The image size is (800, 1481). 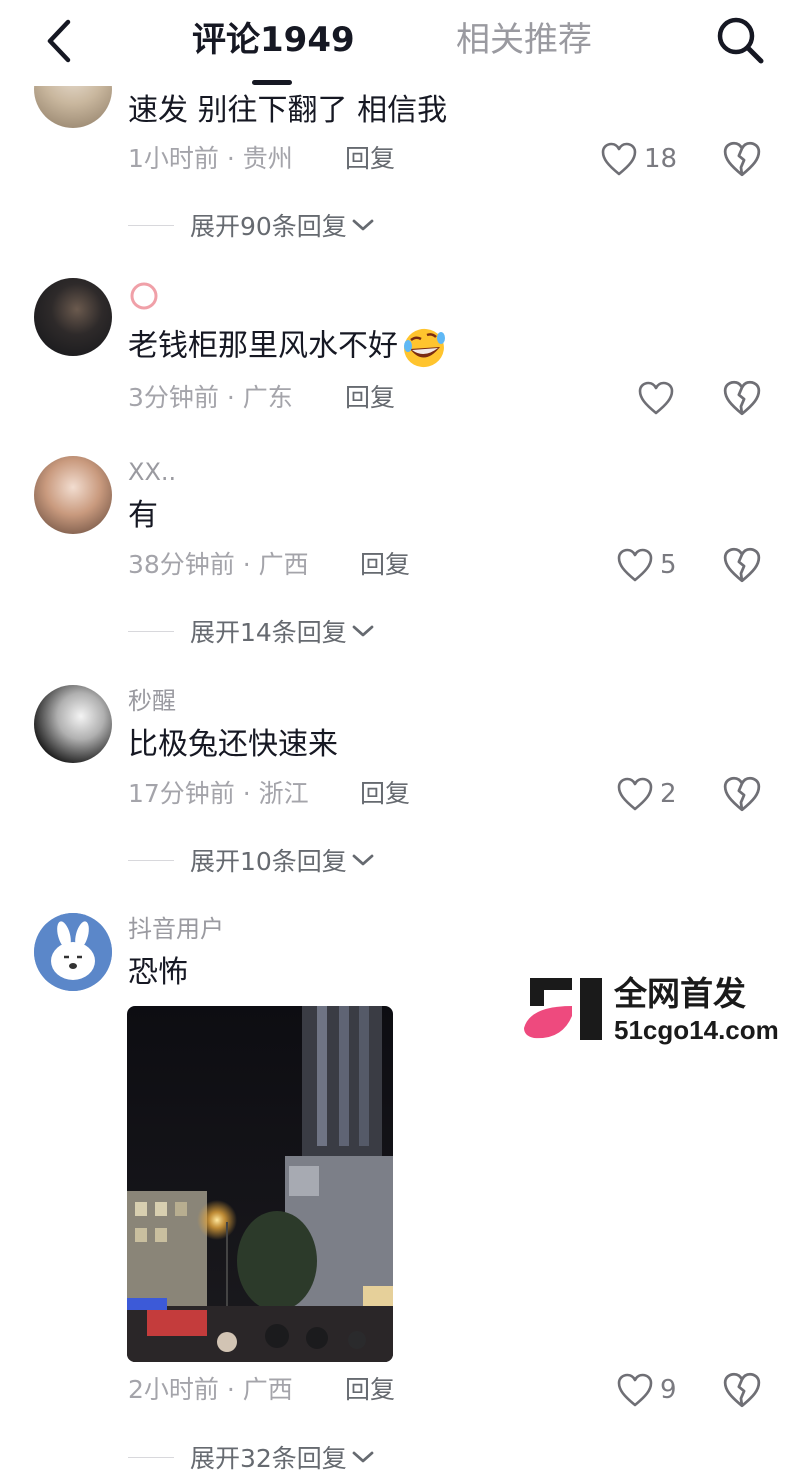 I want to click on watermark: 全网首发 51cgo14.com, so click(x=657, y=1010).